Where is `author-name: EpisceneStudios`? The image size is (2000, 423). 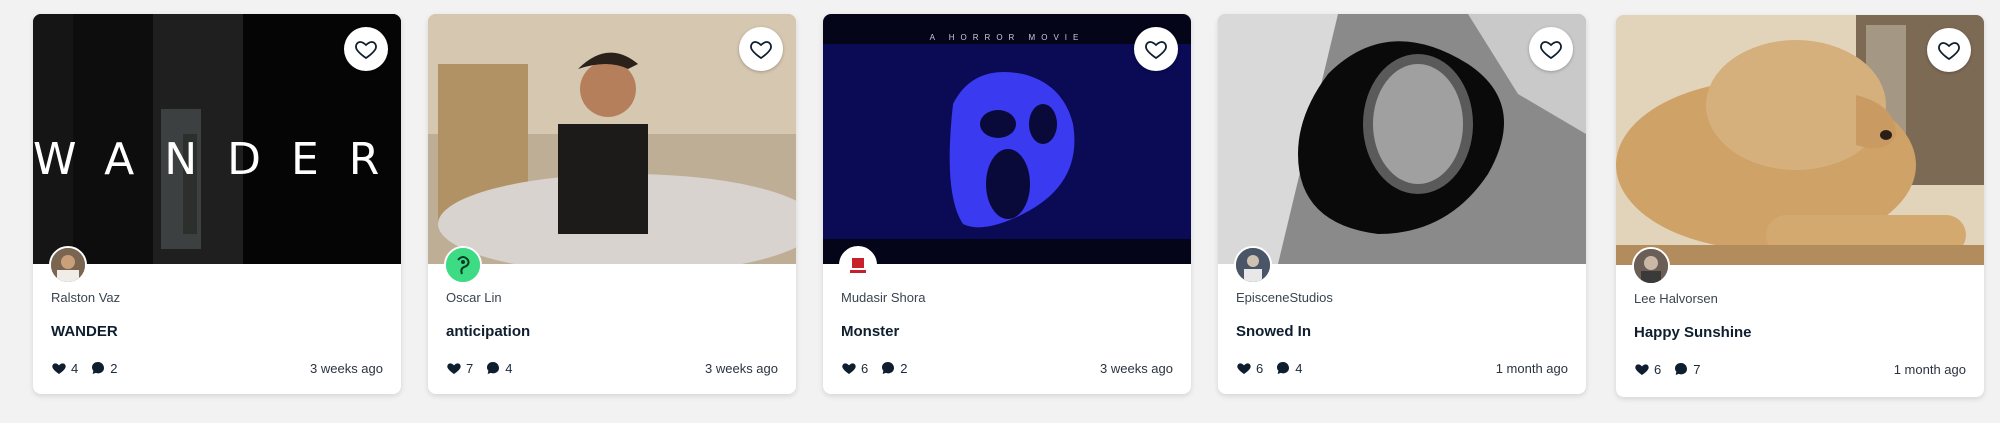 author-name: EpisceneStudios is located at coordinates (1402, 297).